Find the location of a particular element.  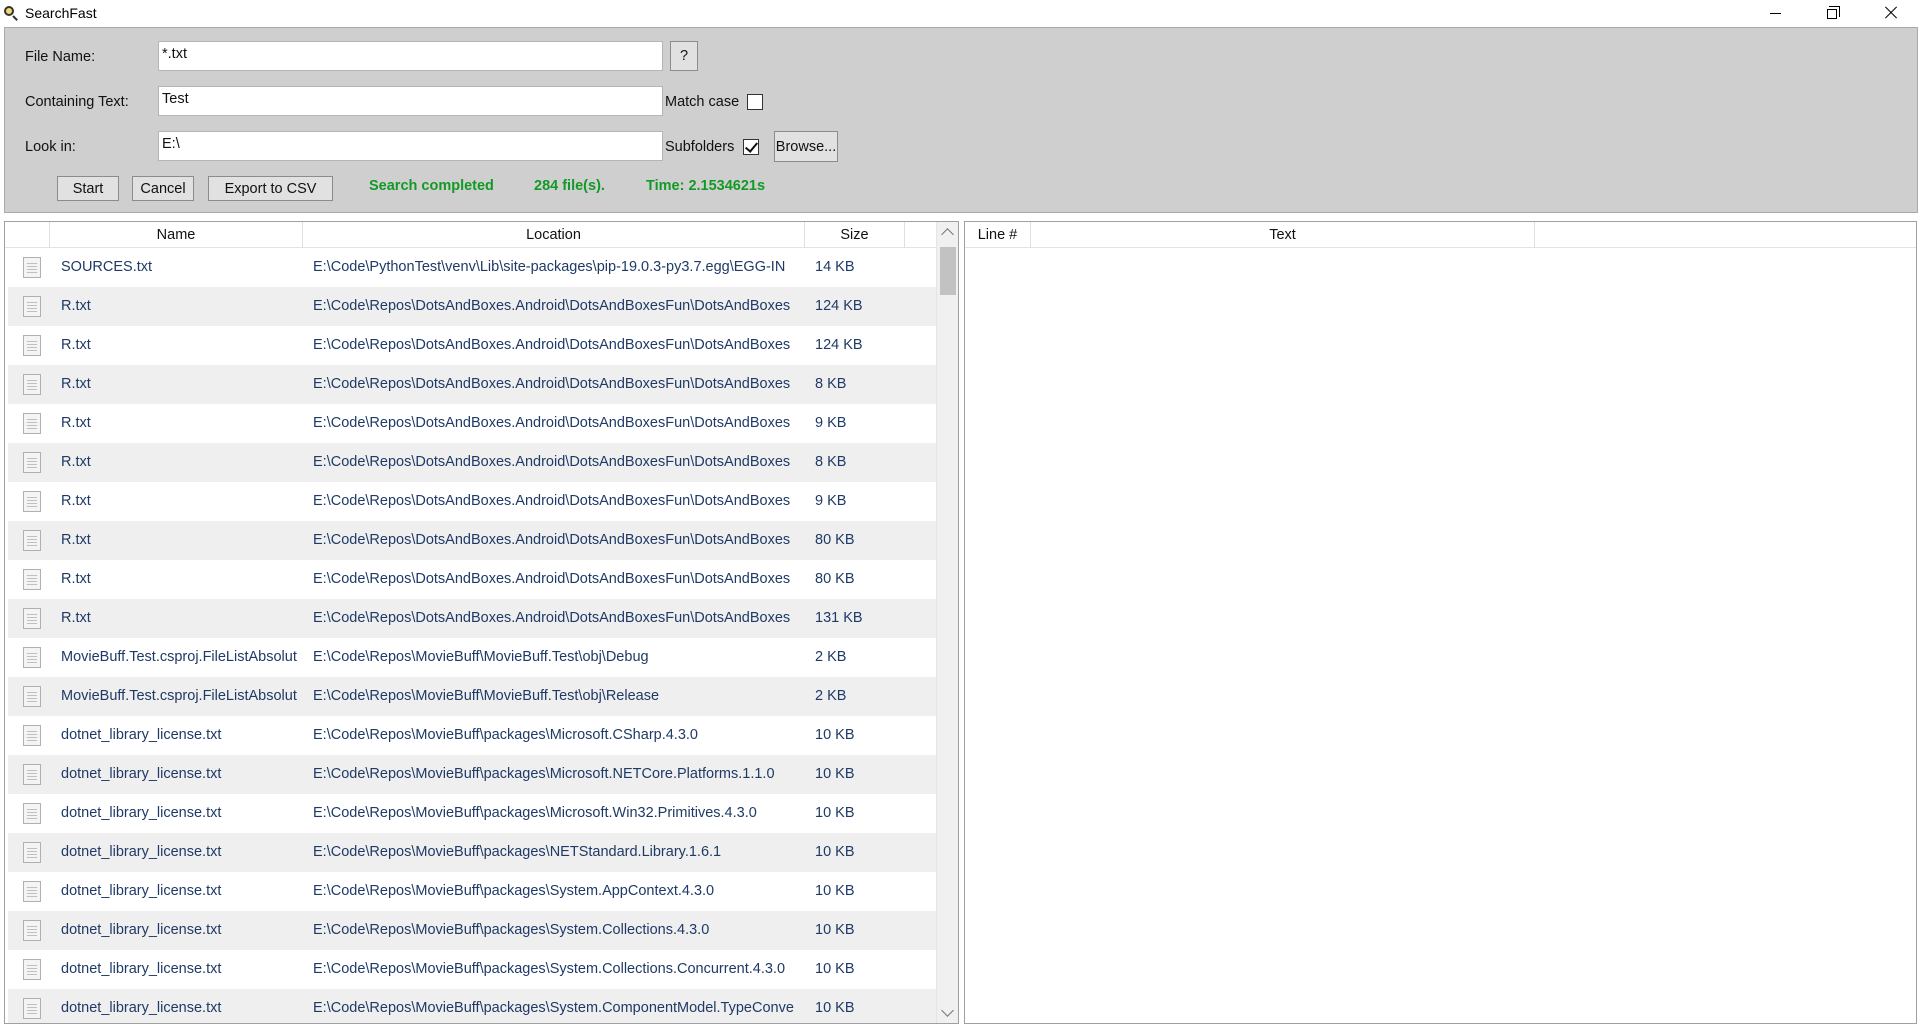

file-name-input: *.txt is located at coordinates (410, 56).